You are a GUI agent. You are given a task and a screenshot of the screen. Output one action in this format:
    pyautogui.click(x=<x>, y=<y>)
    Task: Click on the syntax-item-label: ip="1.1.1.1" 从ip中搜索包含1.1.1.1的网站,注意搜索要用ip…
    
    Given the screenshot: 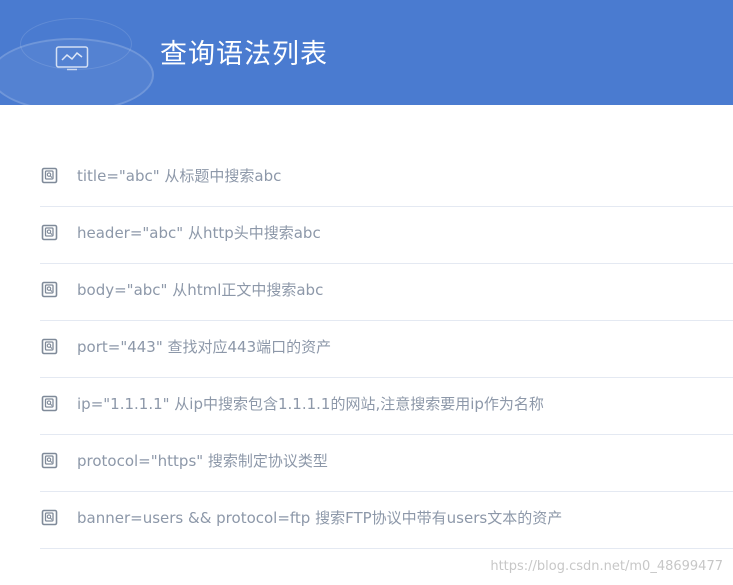 What is the action you would take?
    pyautogui.click(x=310, y=404)
    